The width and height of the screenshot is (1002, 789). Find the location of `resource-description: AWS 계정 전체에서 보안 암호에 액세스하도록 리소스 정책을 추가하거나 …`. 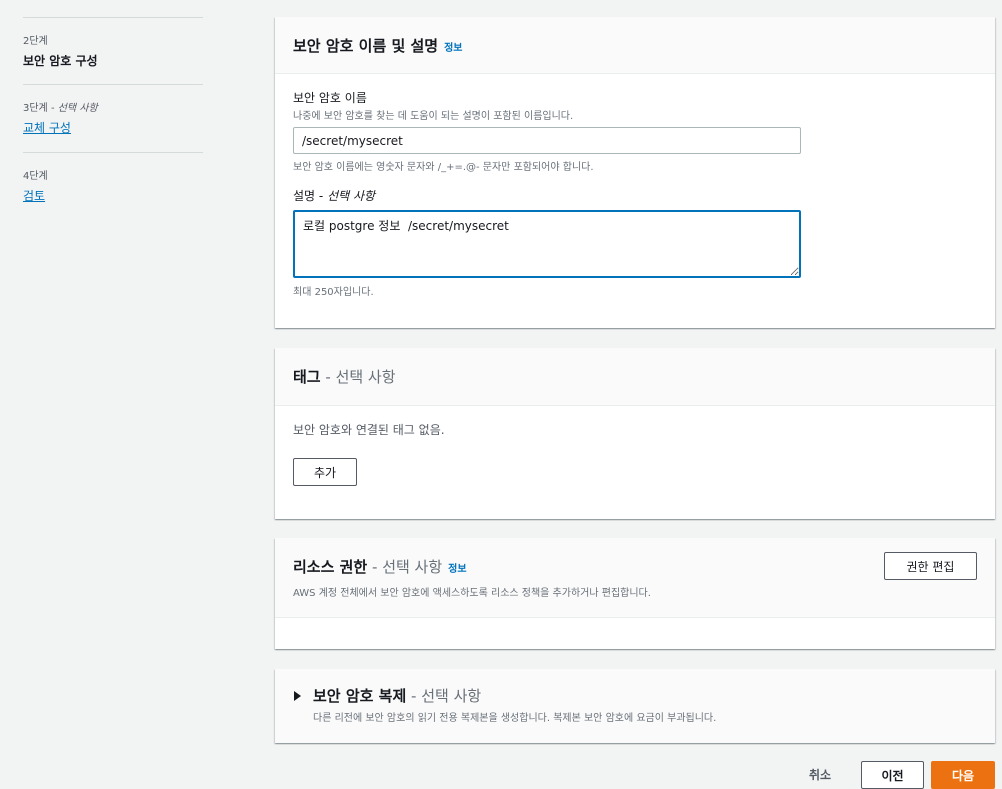

resource-description: AWS 계정 전체에서 보안 암호에 액세스하도록 리소스 정책을 추가하거나 … is located at coordinates (472, 593).